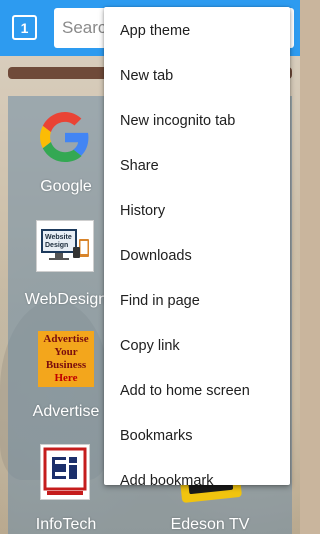 The image size is (320, 534). What do you see at coordinates (197, 435) in the screenshot?
I see `menu-item-bookmarks: Bookmarks` at bounding box center [197, 435].